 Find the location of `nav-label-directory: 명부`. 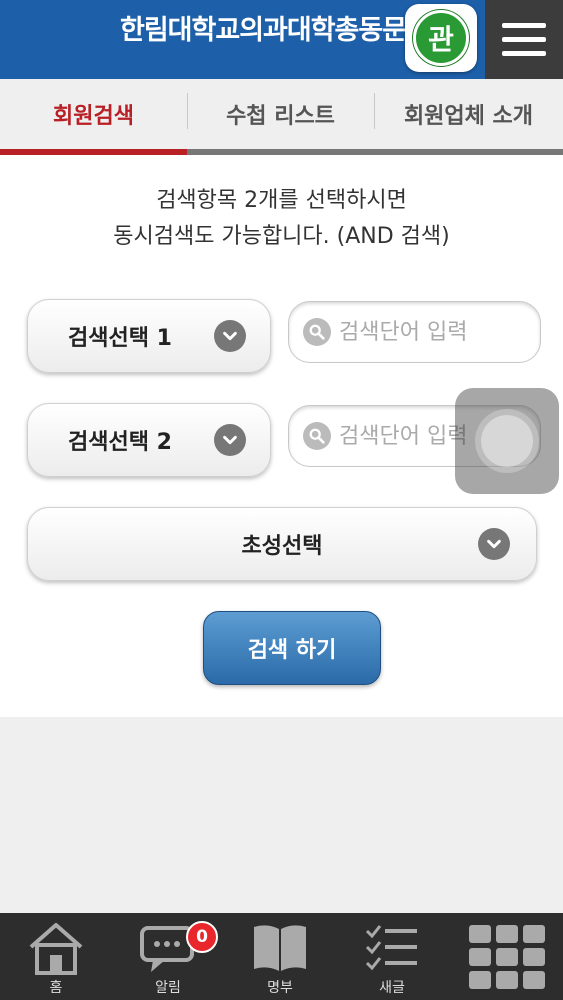

nav-label-directory: 명부 is located at coordinates (280, 988).